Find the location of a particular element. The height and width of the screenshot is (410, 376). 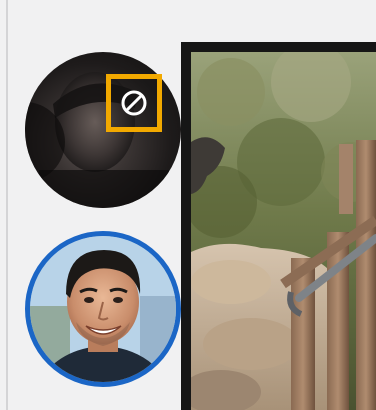

avatar-portrait is located at coordinates (103, 309).